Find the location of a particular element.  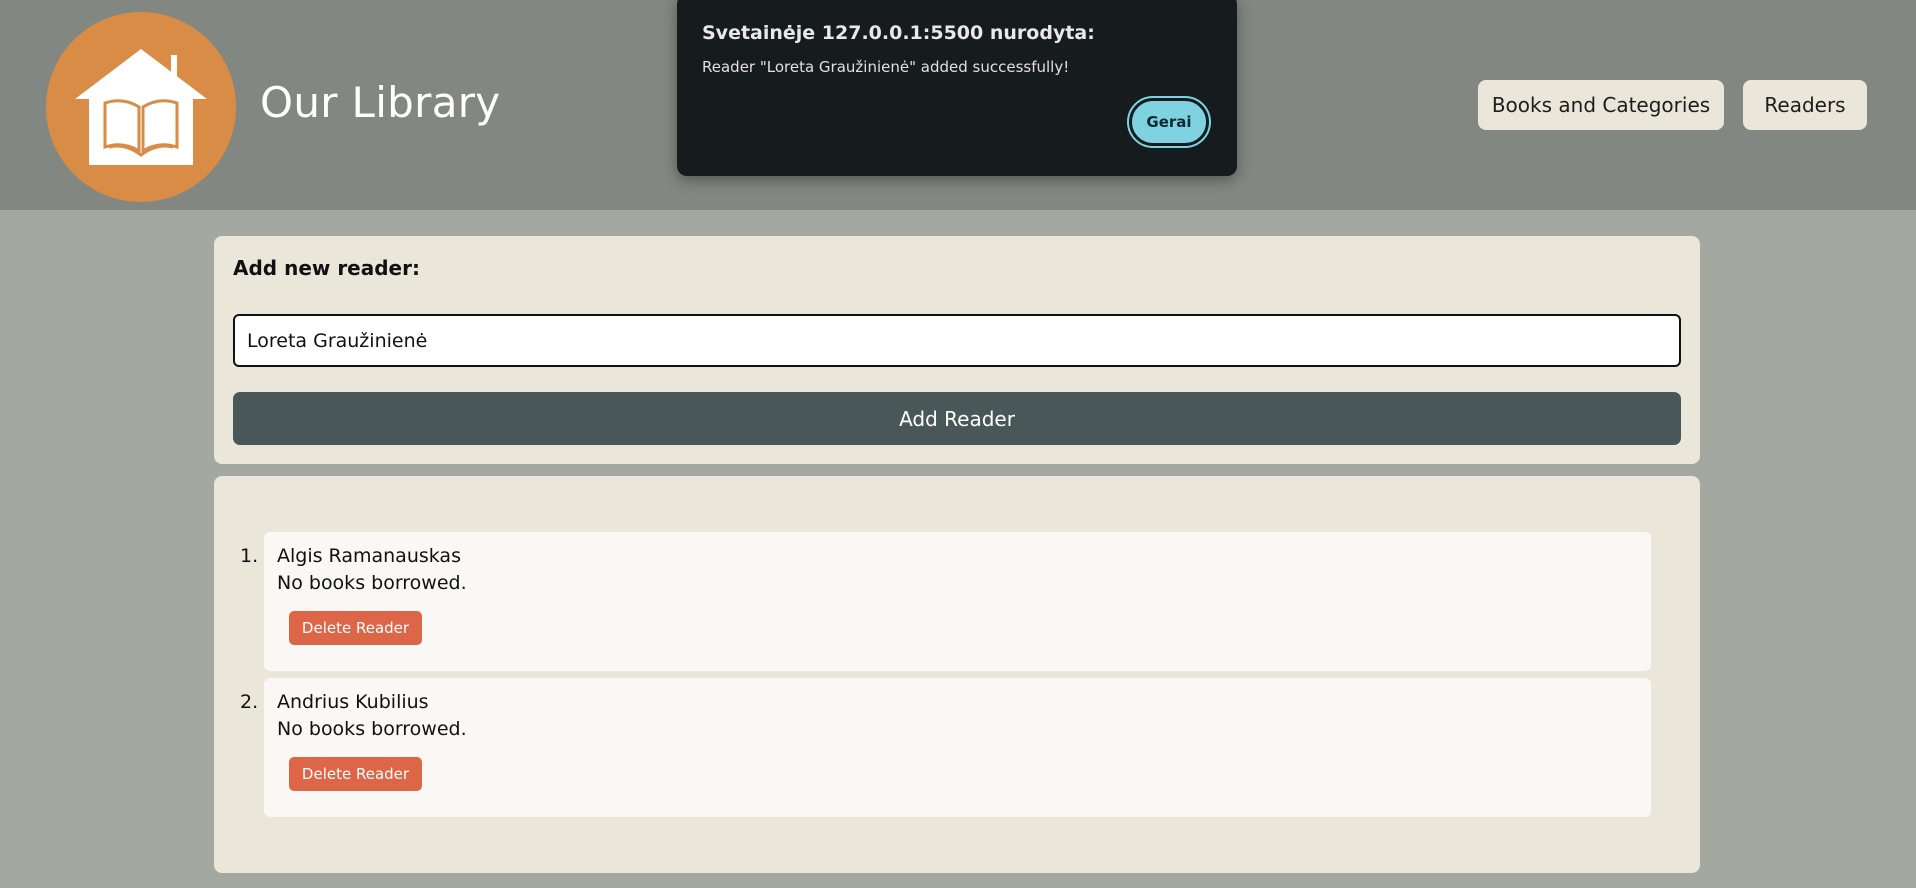

alert-dialog-title: Svetainėje 127.0.0.1:5500 nurodyta: is located at coordinates (898, 33).